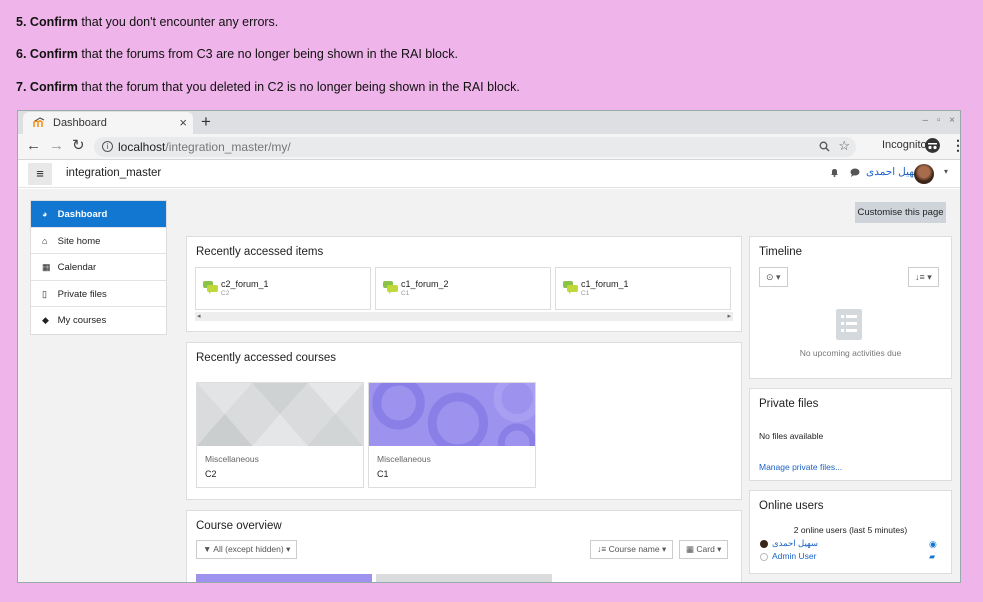  Describe the element at coordinates (643, 288) in the screenshot. I see `recent-item: c1_forum_1 C1` at that location.